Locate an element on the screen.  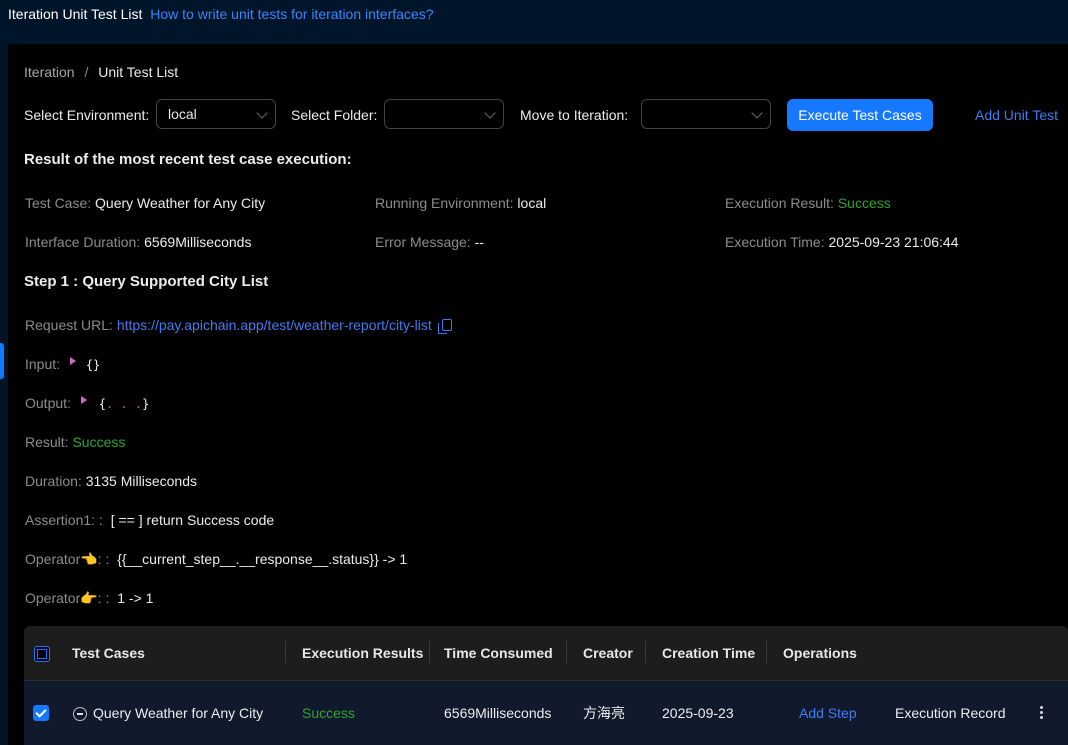
execute-test-cases-button: Execute Test Cases is located at coordinates (860, 115).